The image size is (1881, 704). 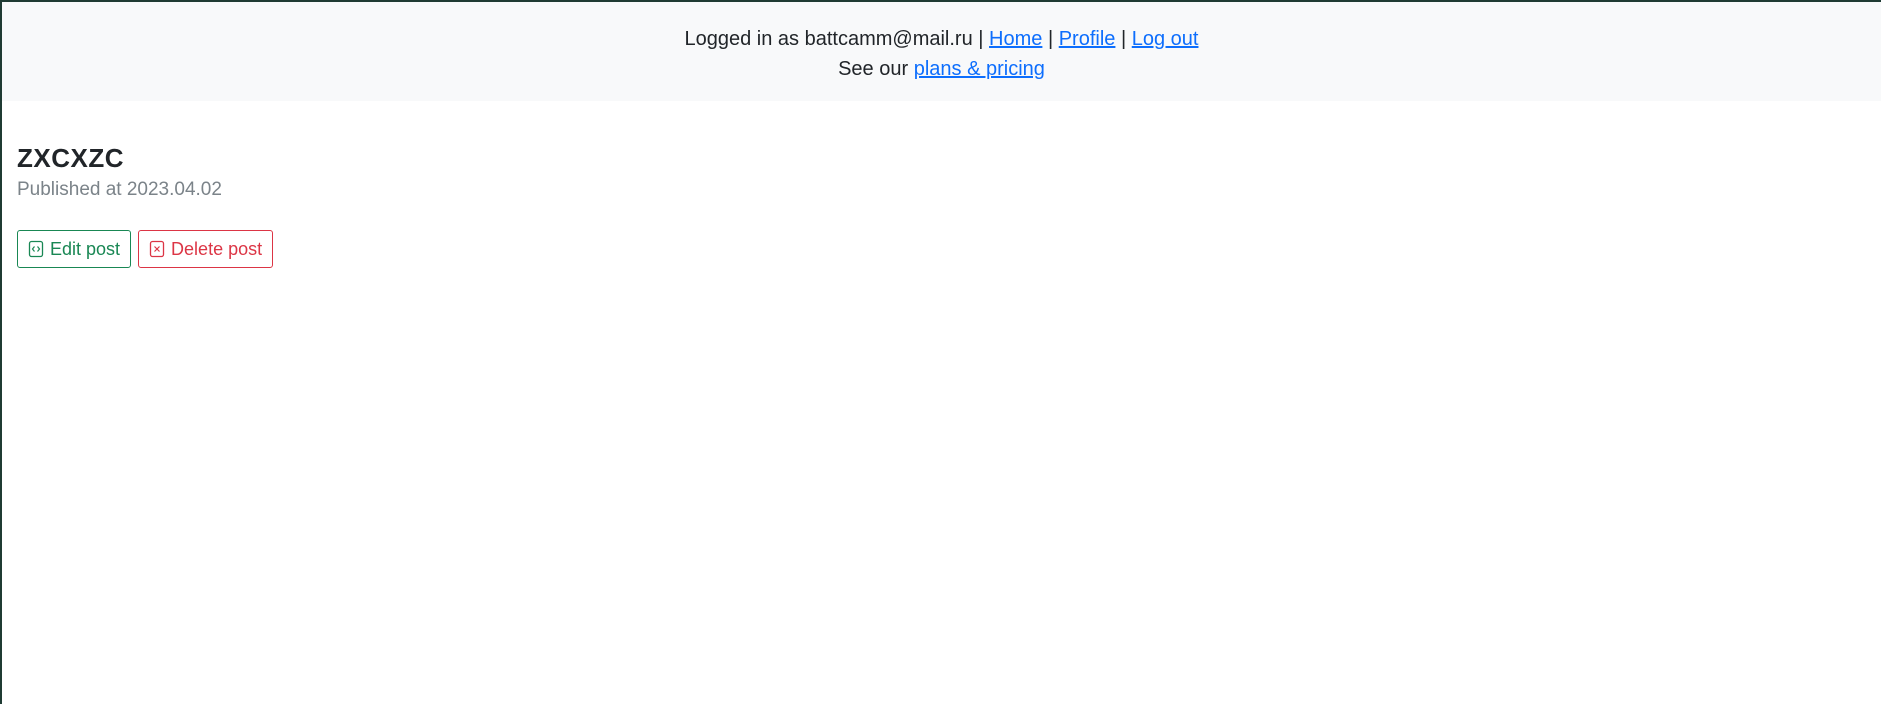 I want to click on edit-post-label: Edit post, so click(x=85, y=248).